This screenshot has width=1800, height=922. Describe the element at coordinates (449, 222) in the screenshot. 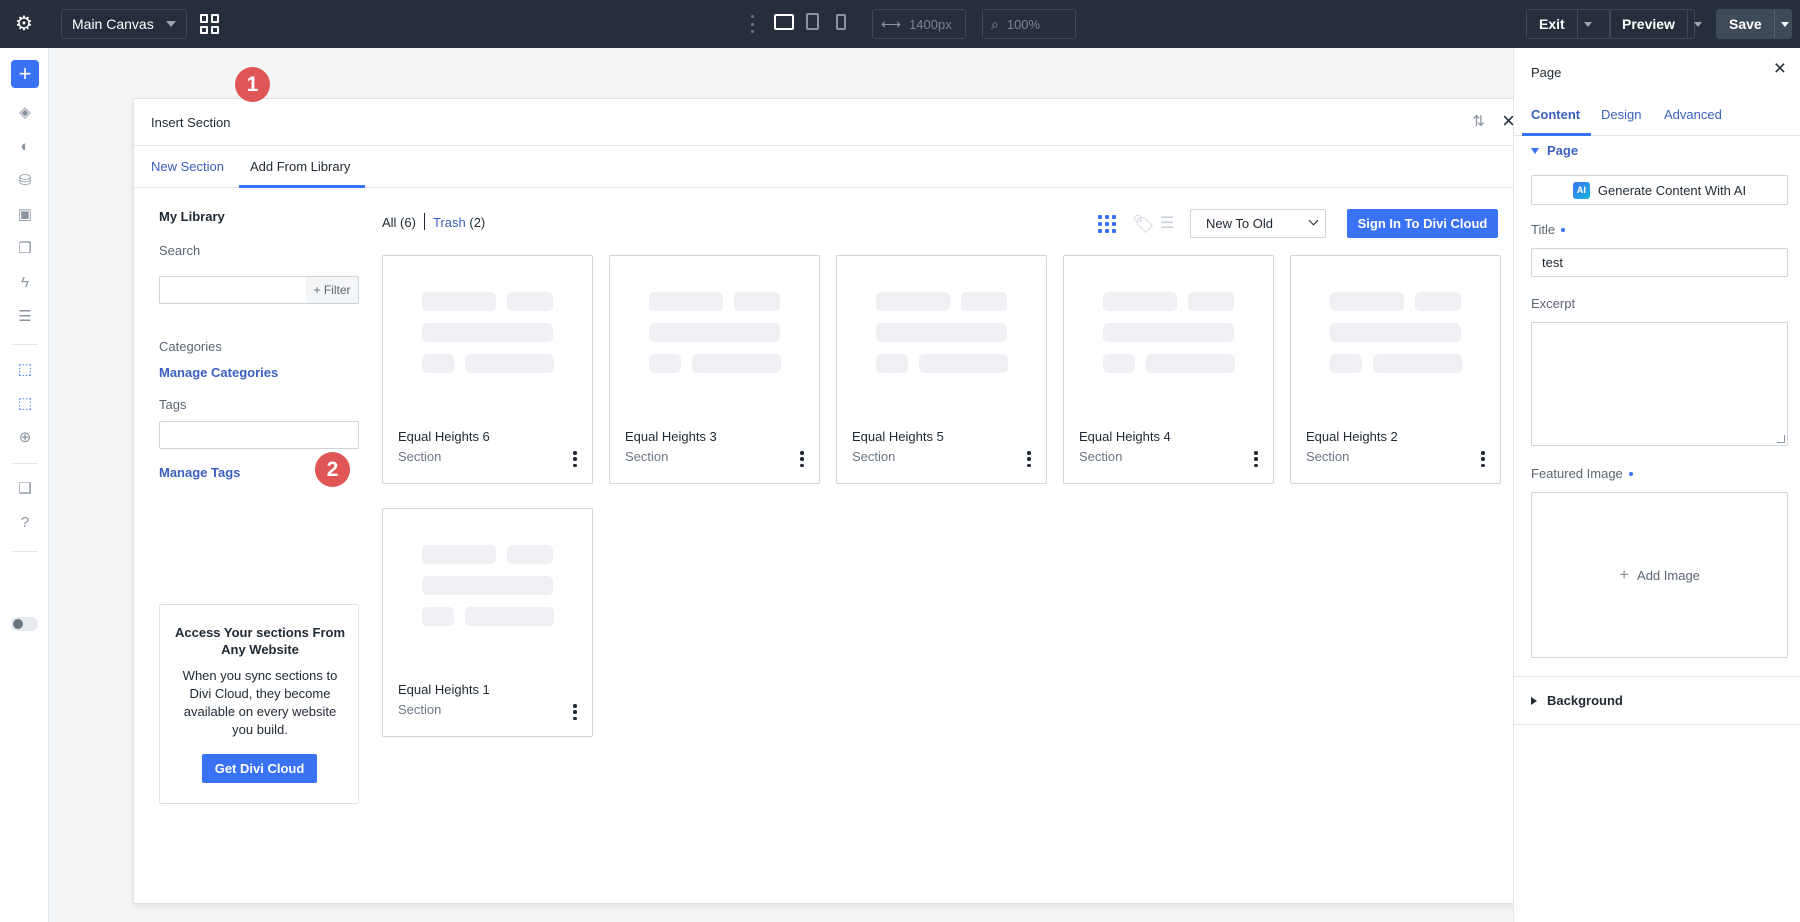

I see `trash-label: Trash` at that location.